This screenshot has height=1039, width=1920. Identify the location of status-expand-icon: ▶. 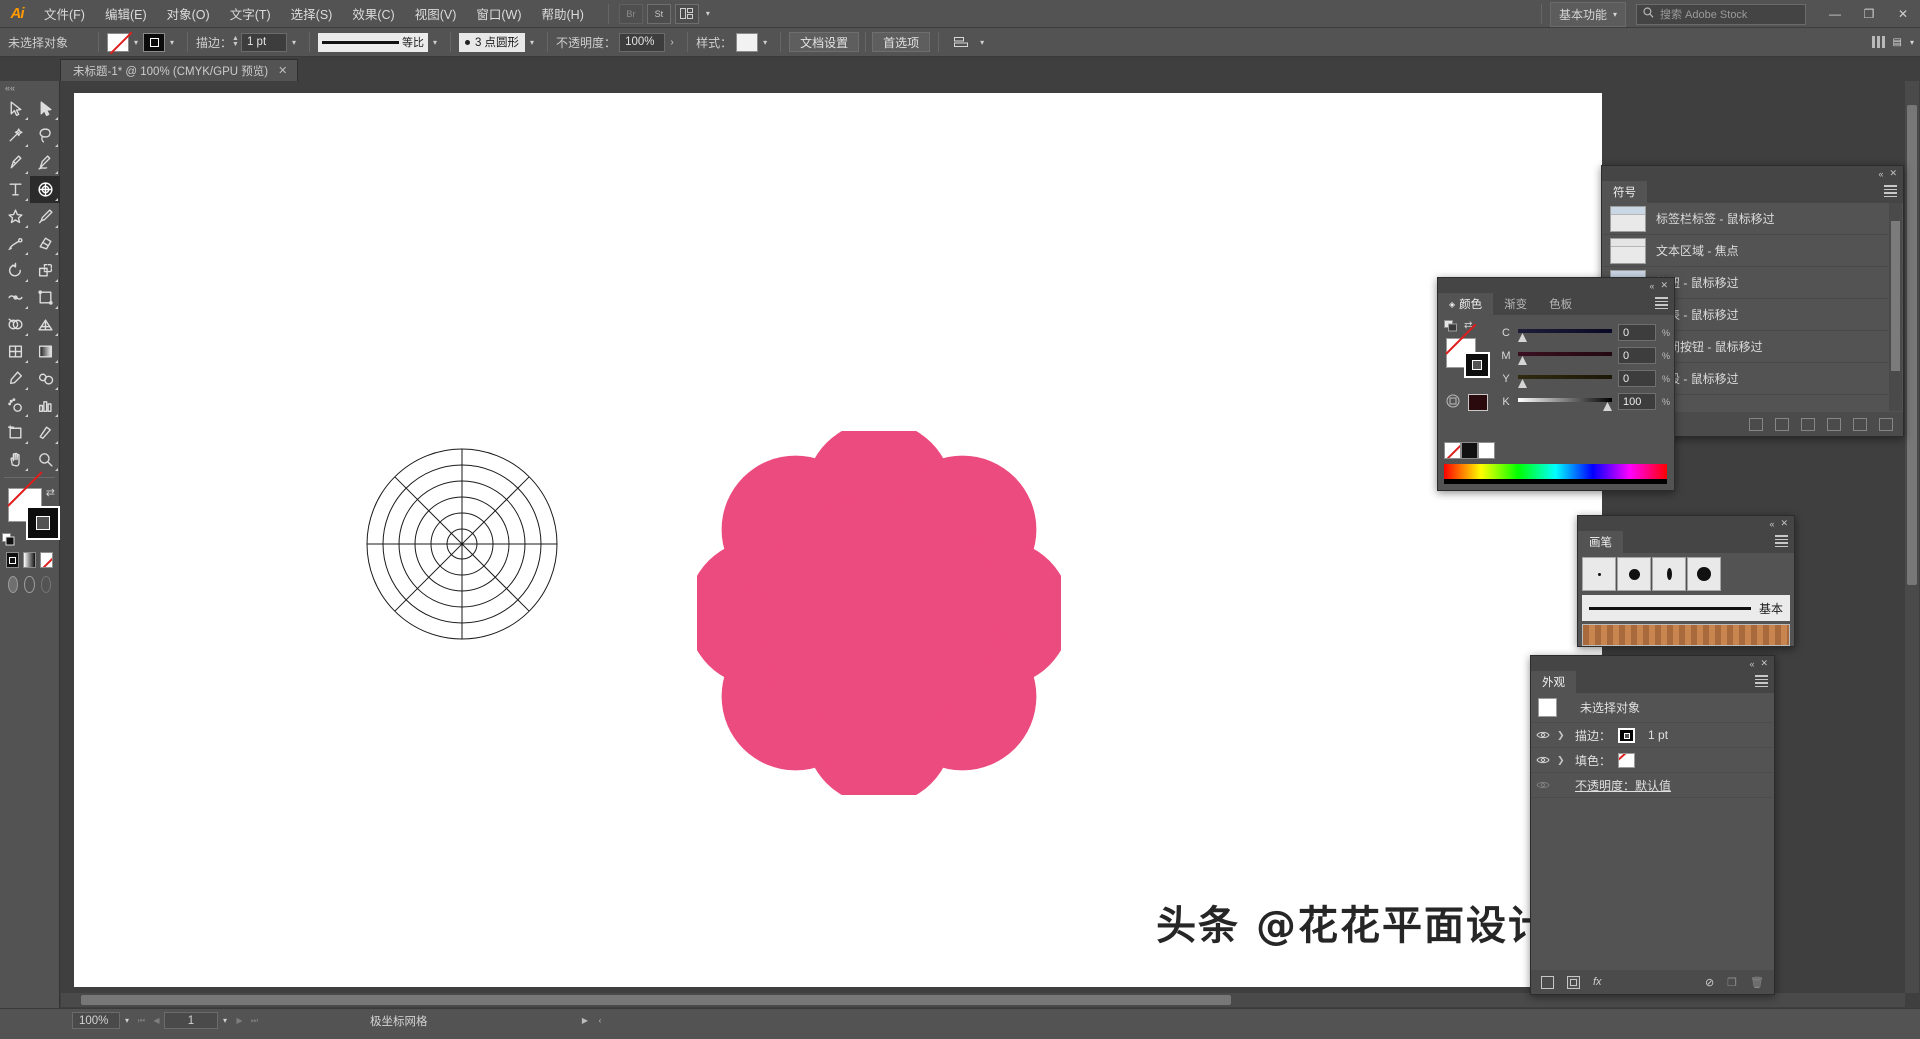
(585, 1020).